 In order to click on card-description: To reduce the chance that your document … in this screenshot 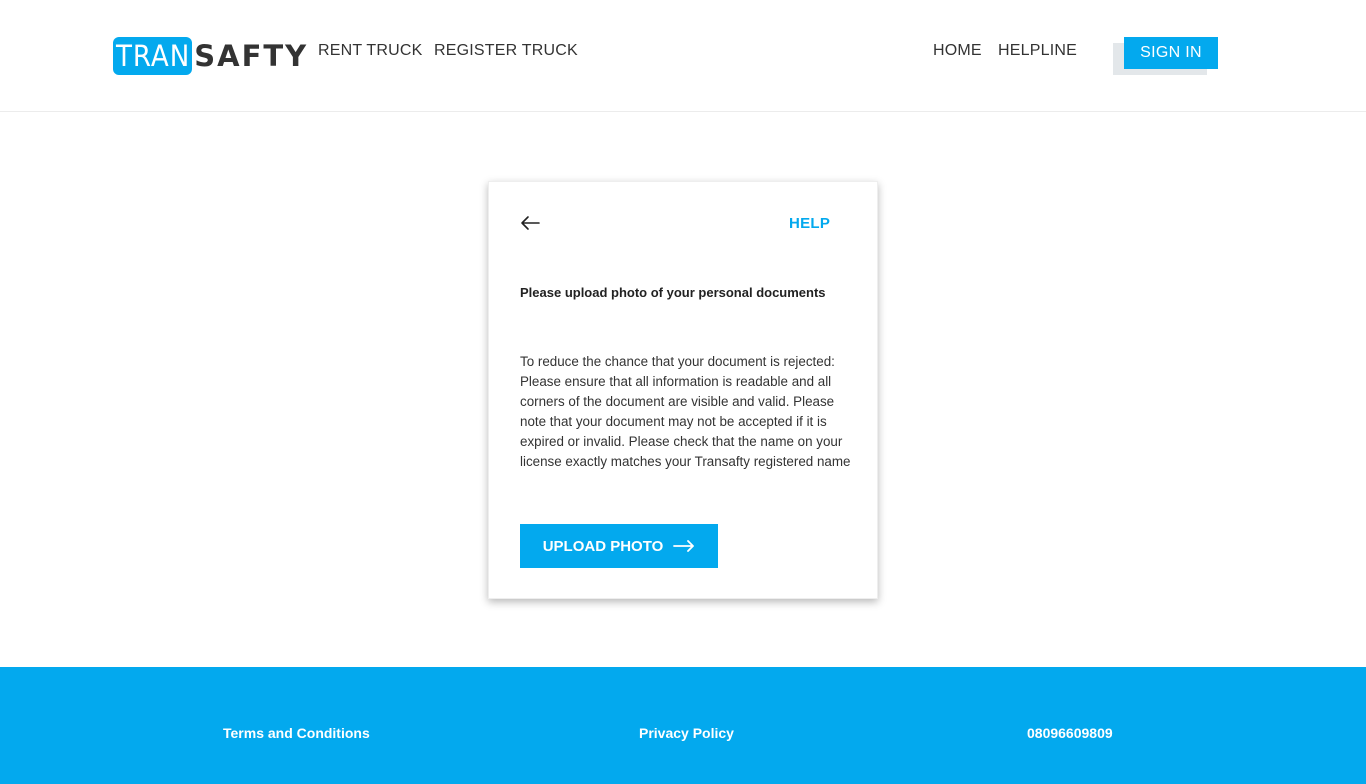, I will do `click(685, 411)`.